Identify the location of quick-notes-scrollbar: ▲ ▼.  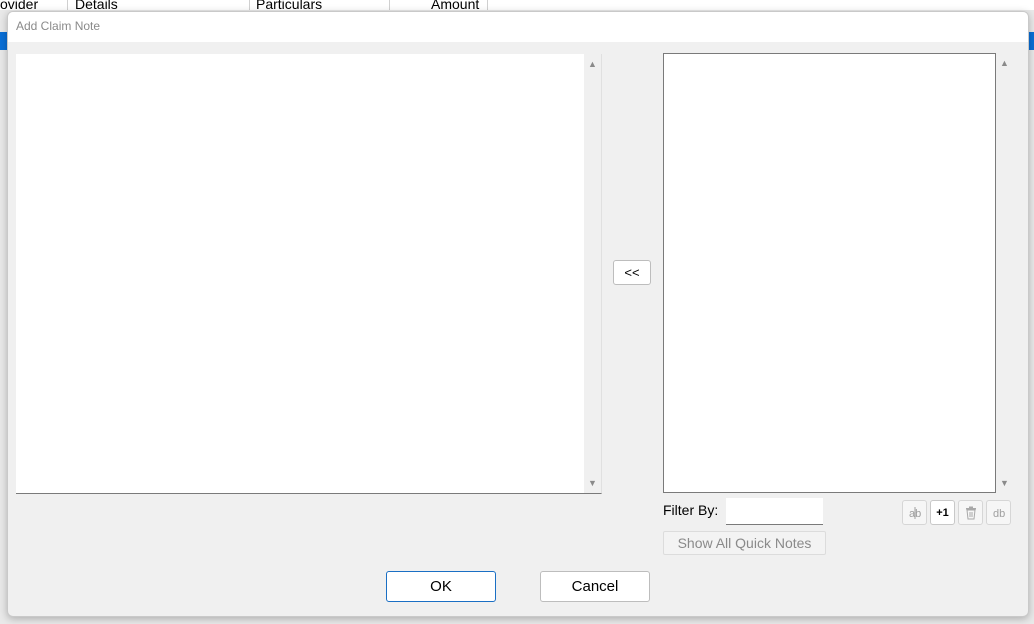
(1004, 273).